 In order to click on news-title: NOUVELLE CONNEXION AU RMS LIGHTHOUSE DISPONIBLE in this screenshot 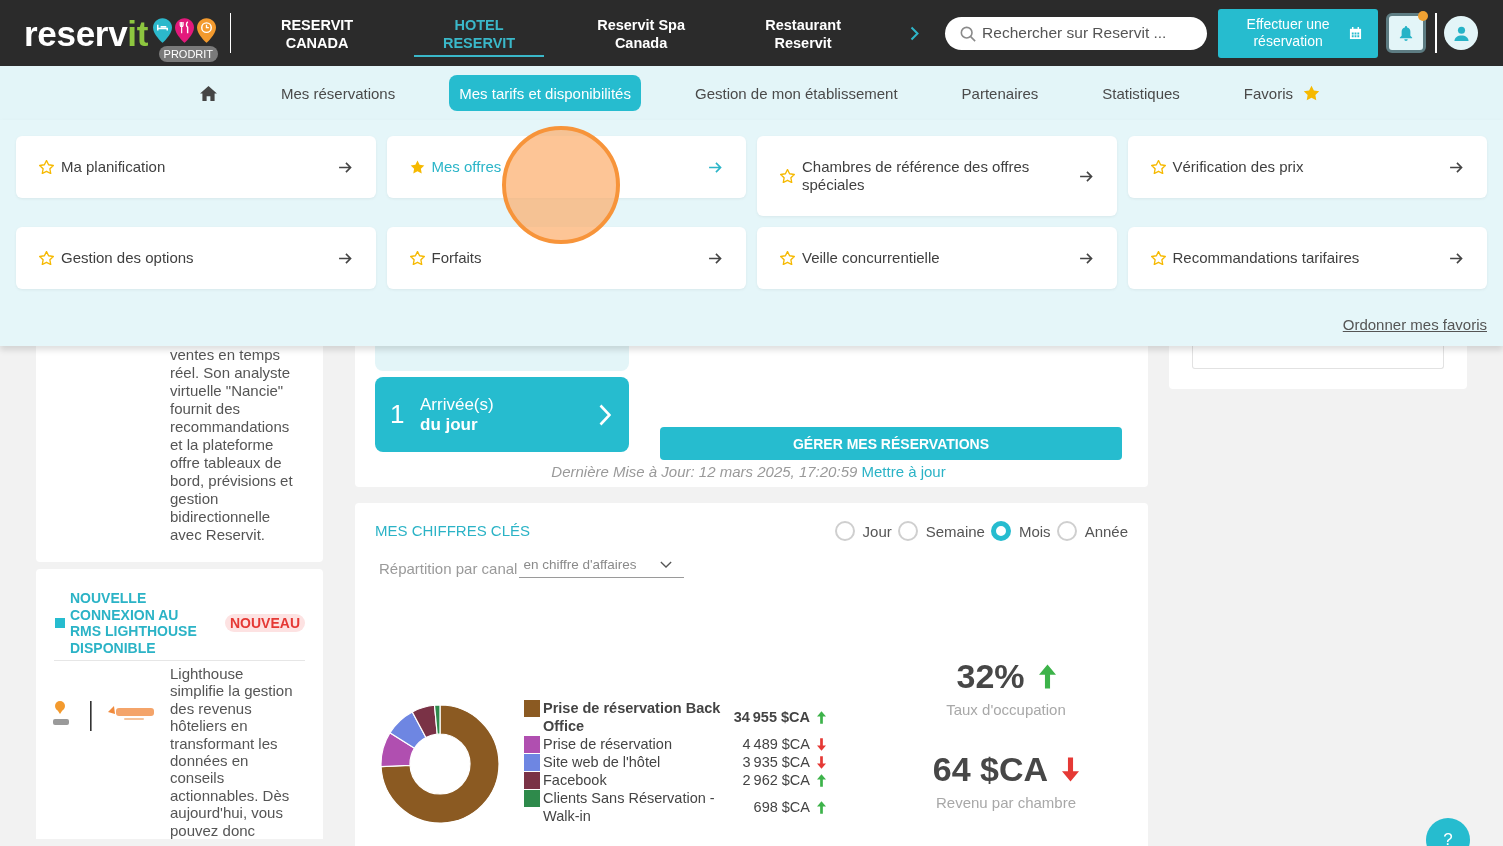, I will do `click(134, 623)`.